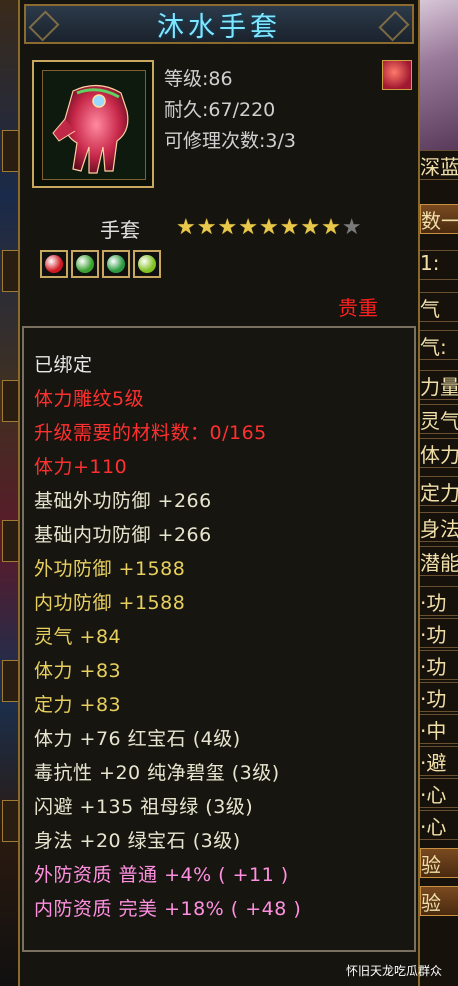 The height and width of the screenshot is (986, 458). Describe the element at coordinates (394, 971) in the screenshot. I see `watermark-text: 怀旧天龙吃瓜群众` at that location.